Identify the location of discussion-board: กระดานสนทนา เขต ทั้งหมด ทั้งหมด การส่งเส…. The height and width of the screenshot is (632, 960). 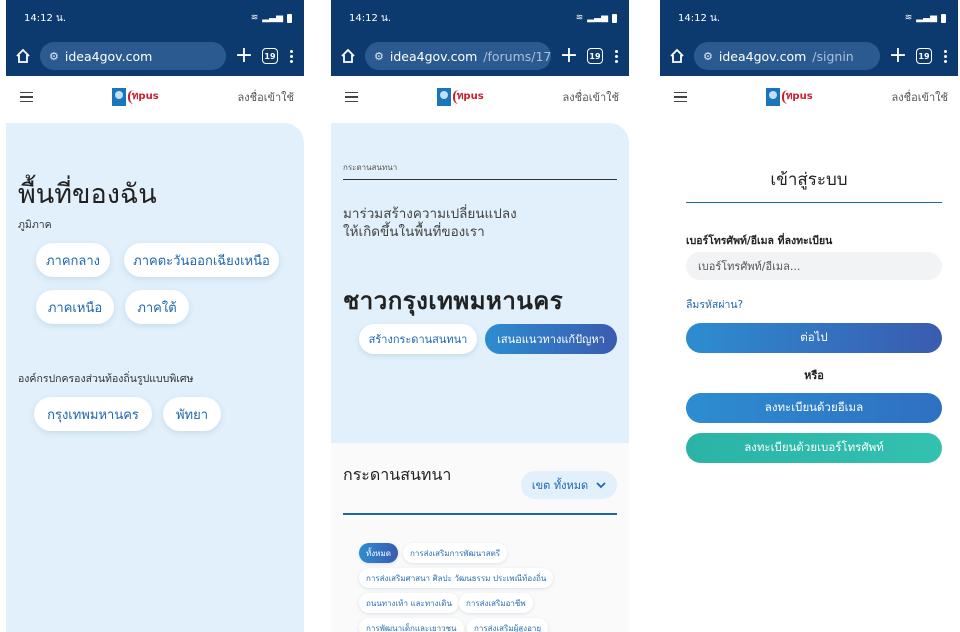
(480, 537).